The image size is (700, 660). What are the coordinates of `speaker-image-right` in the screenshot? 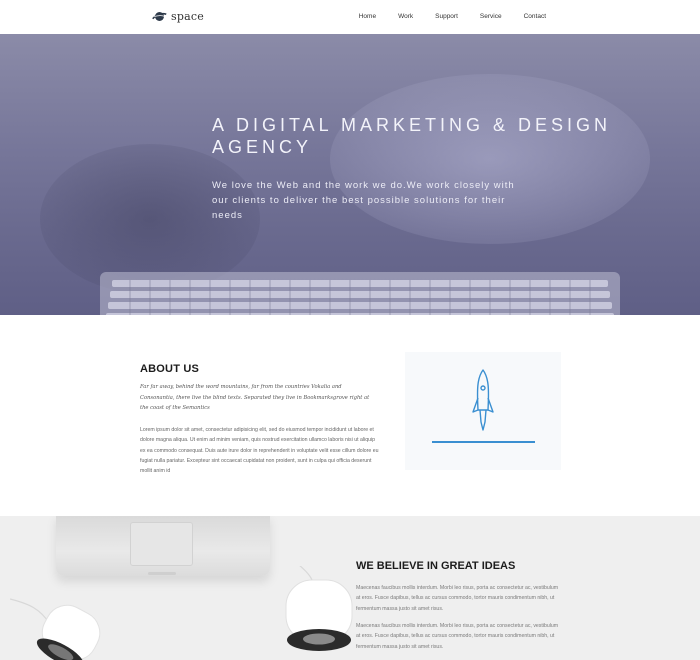 It's located at (319, 608).